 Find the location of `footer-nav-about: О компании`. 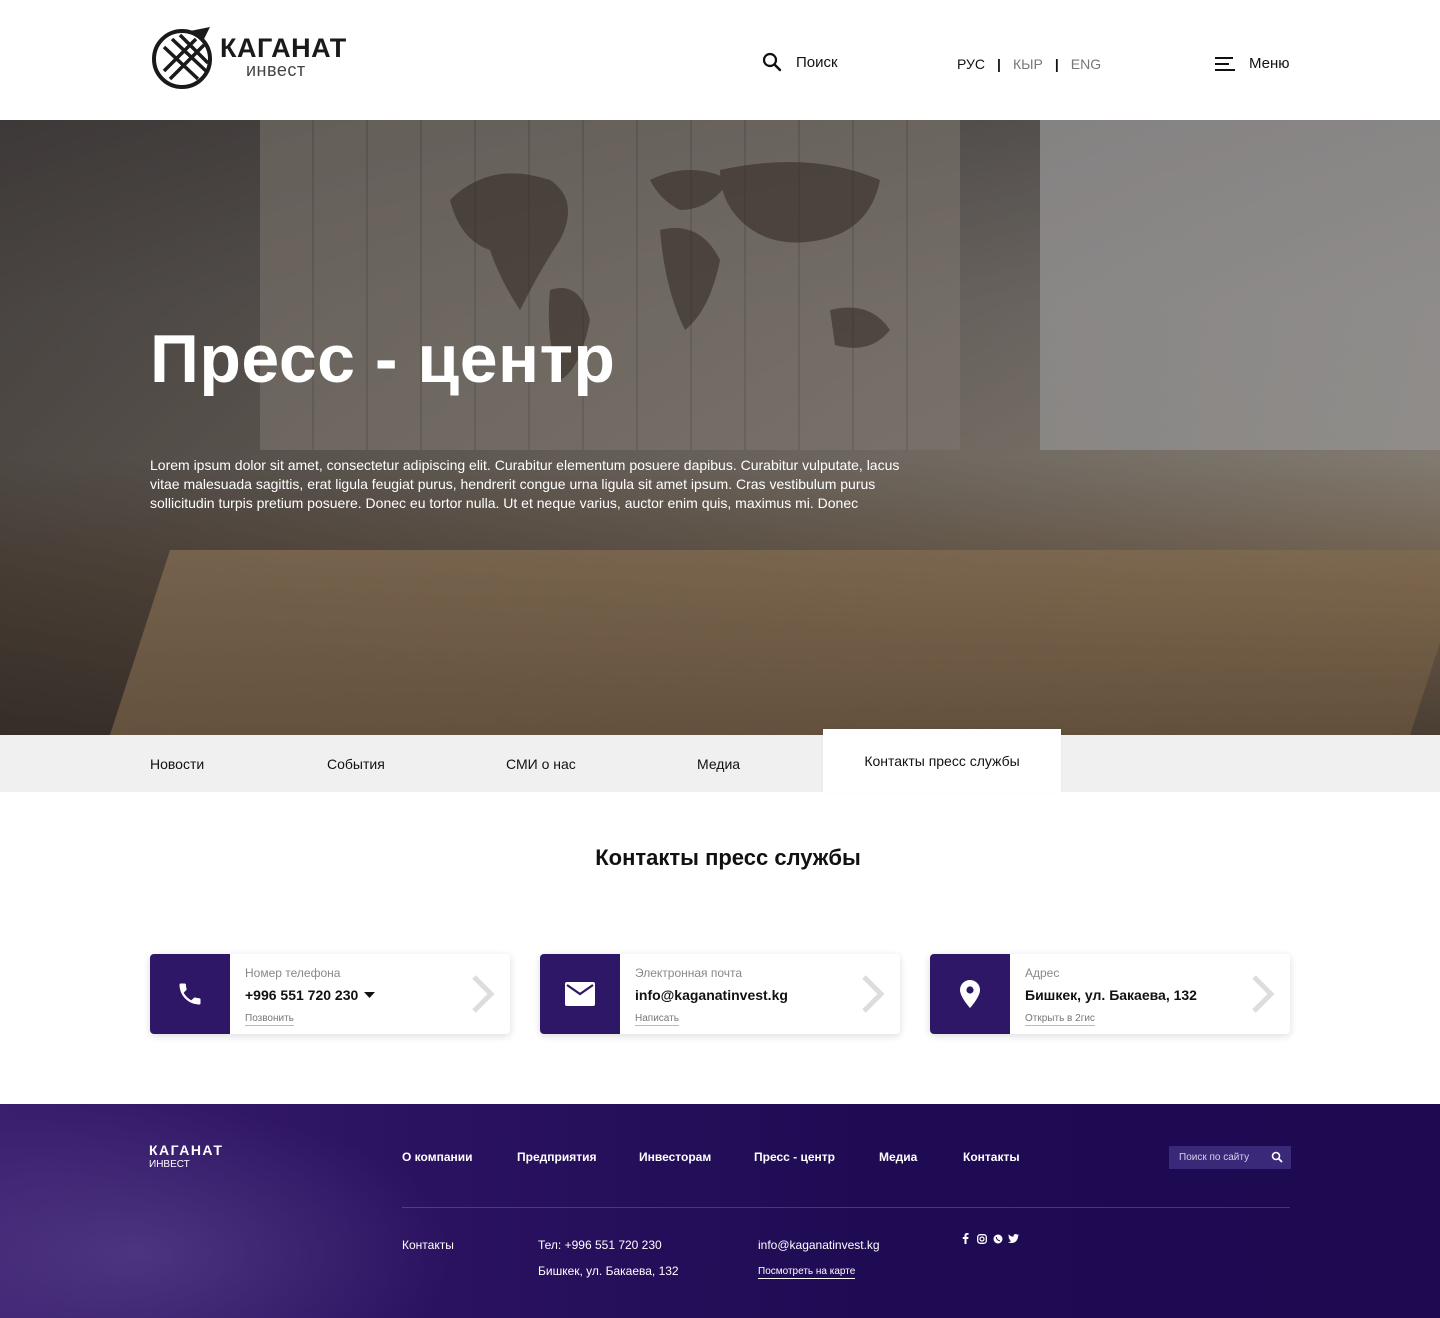

footer-nav-about: О компании is located at coordinates (437, 1157).